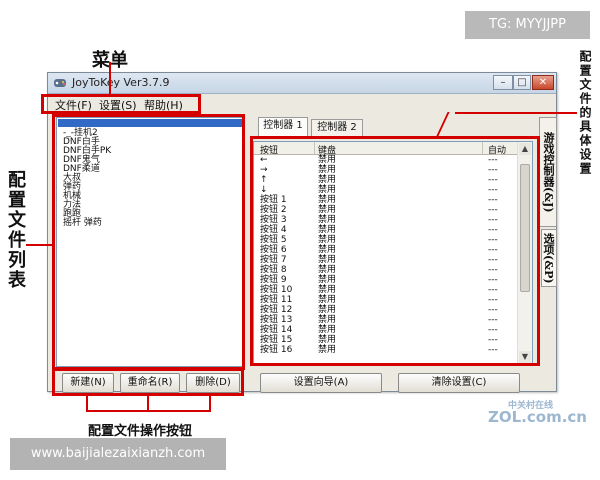 The image size is (600, 480). What do you see at coordinates (121, 82) in the screenshot?
I see `window-title: JoyToKey Ver3.7.9` at bounding box center [121, 82].